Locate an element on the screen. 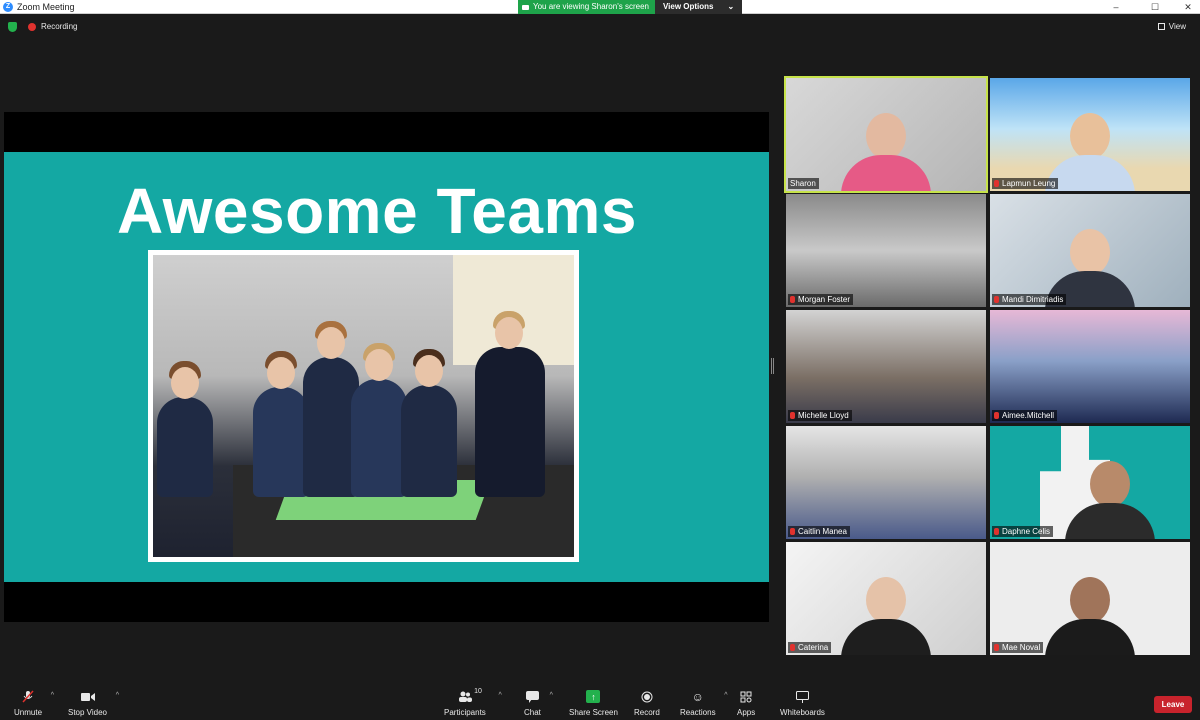 This screenshot has width=1200, height=720. record-button: Record is located at coordinates (647, 703).